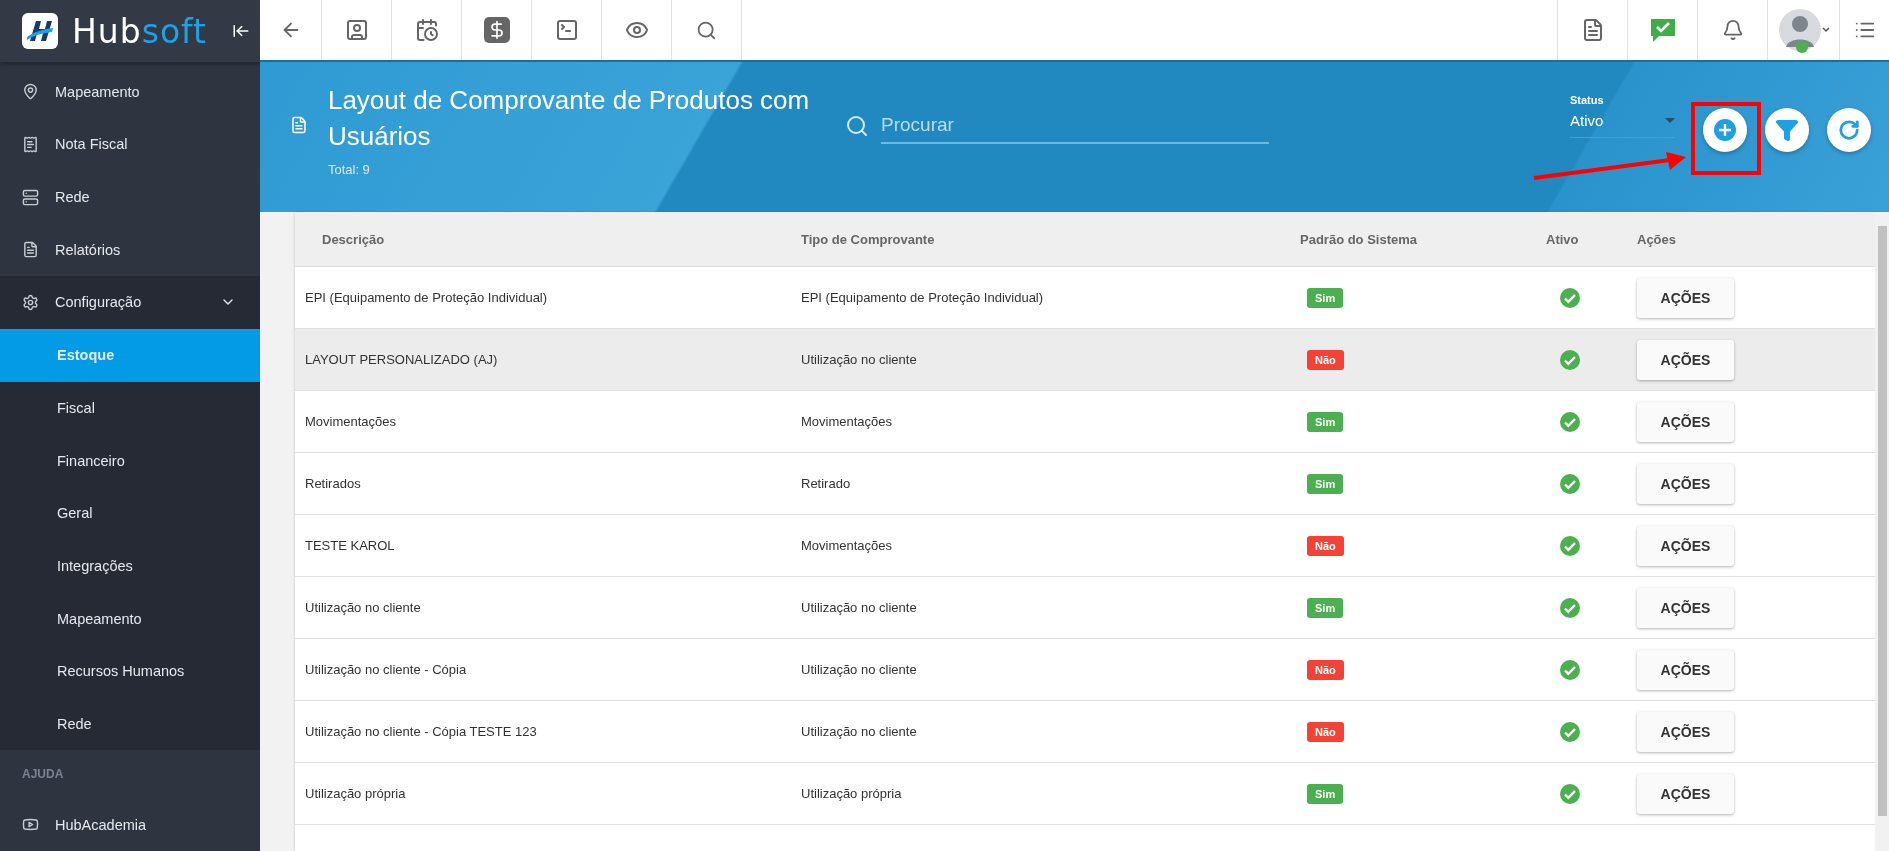 This screenshot has width=1889, height=851. I want to click on server-icon, so click(30, 197).